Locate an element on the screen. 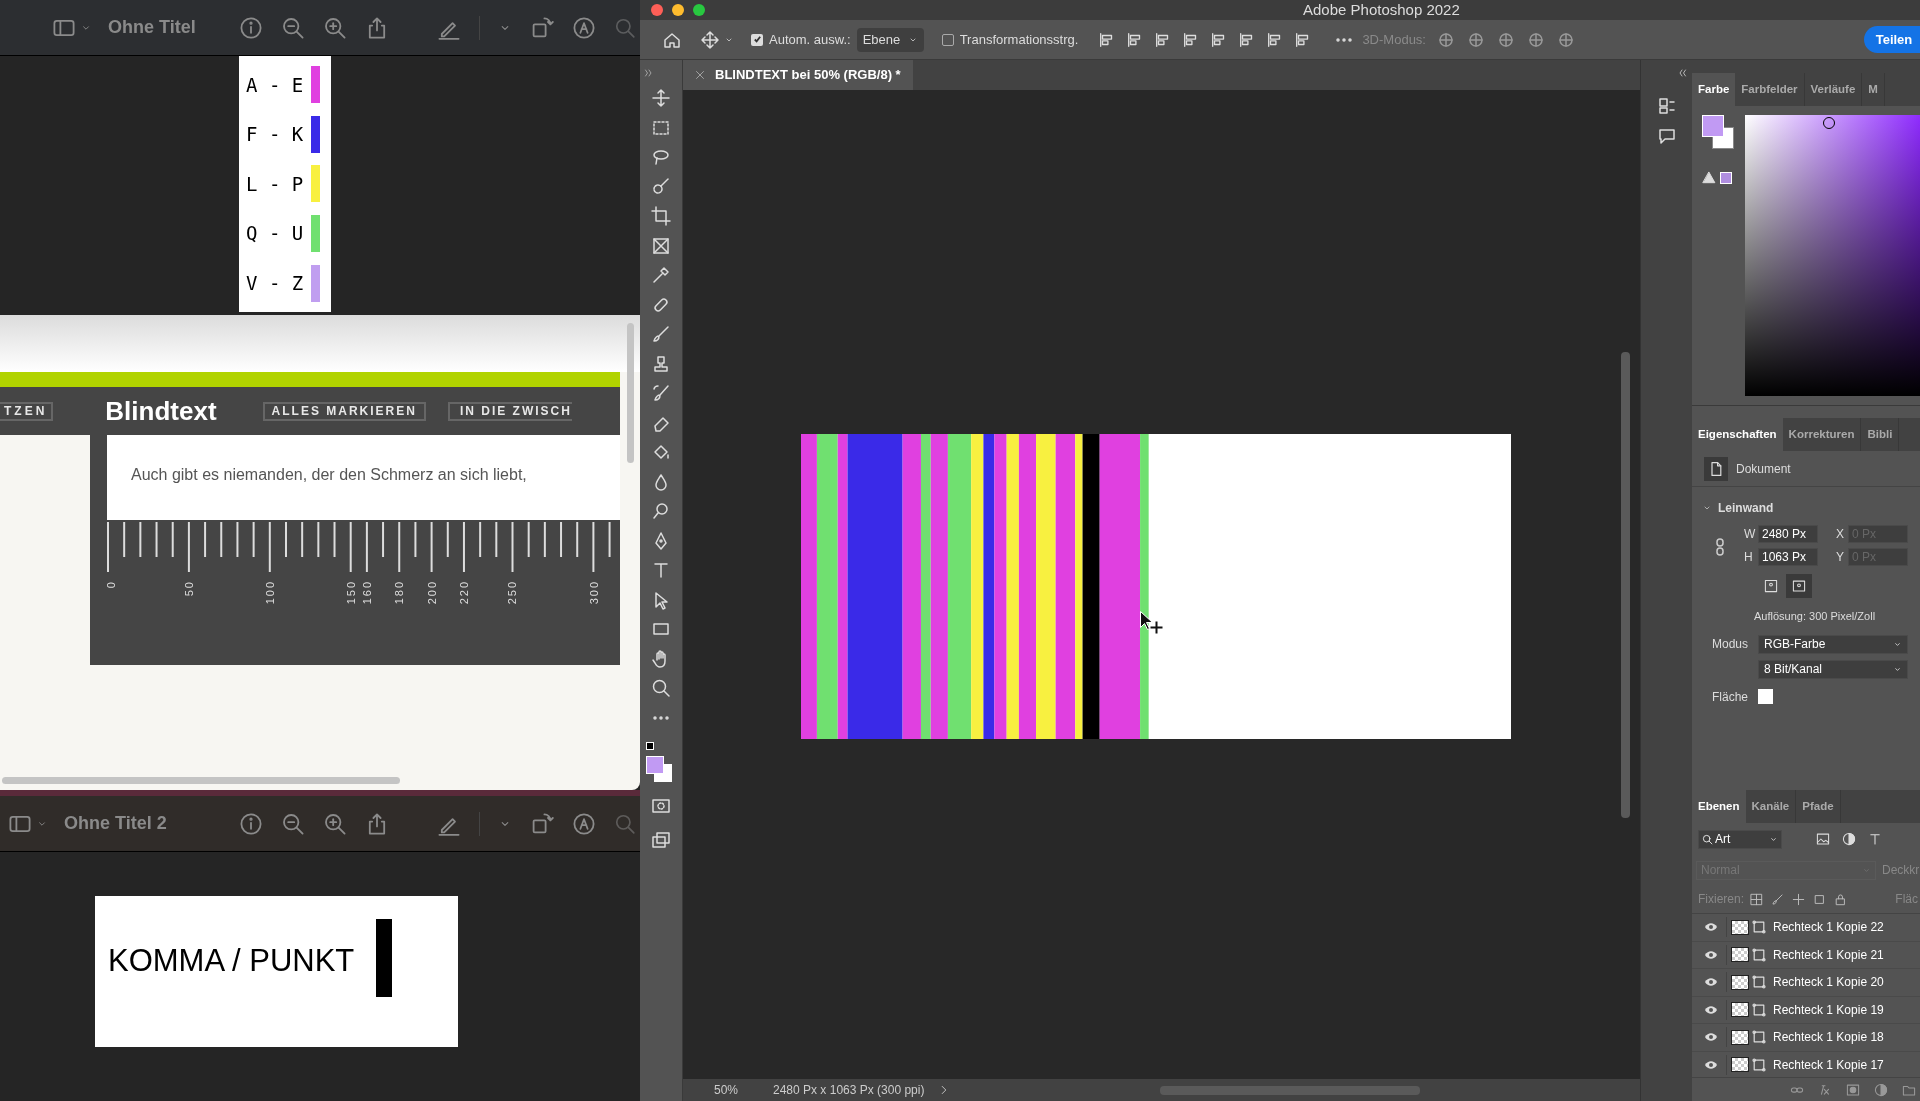 Image resolution: width=1920 pixels, height=1101 pixels. panel-tab: Eigenschaften is located at coordinates (1737, 434).